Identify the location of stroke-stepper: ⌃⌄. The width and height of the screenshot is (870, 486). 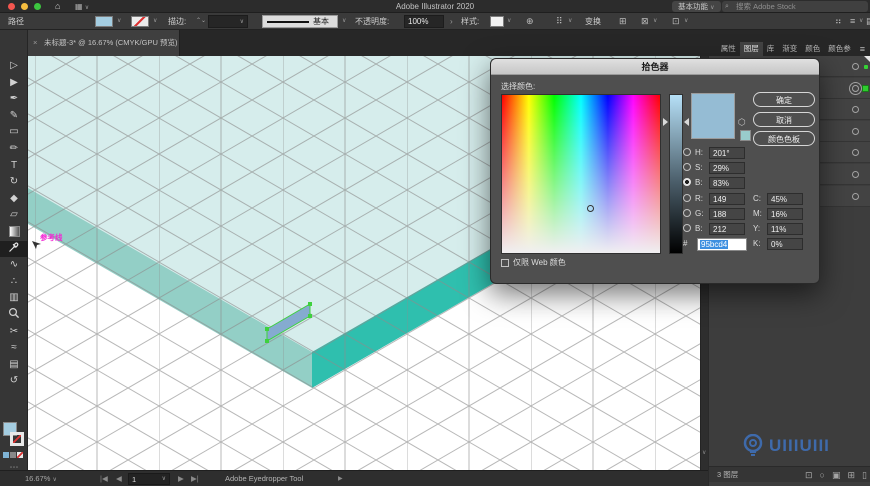
(201, 21).